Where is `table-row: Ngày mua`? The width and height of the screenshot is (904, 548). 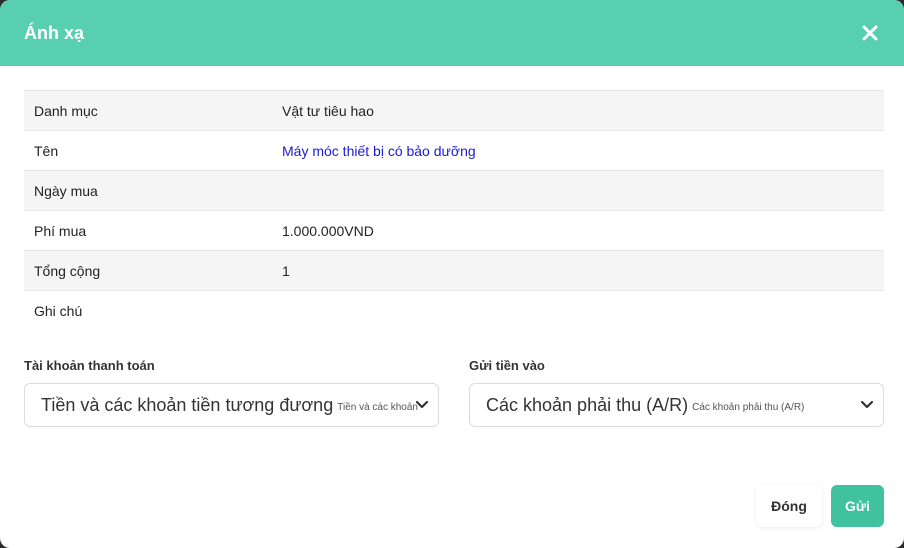
table-row: Ngày mua is located at coordinates (454, 190).